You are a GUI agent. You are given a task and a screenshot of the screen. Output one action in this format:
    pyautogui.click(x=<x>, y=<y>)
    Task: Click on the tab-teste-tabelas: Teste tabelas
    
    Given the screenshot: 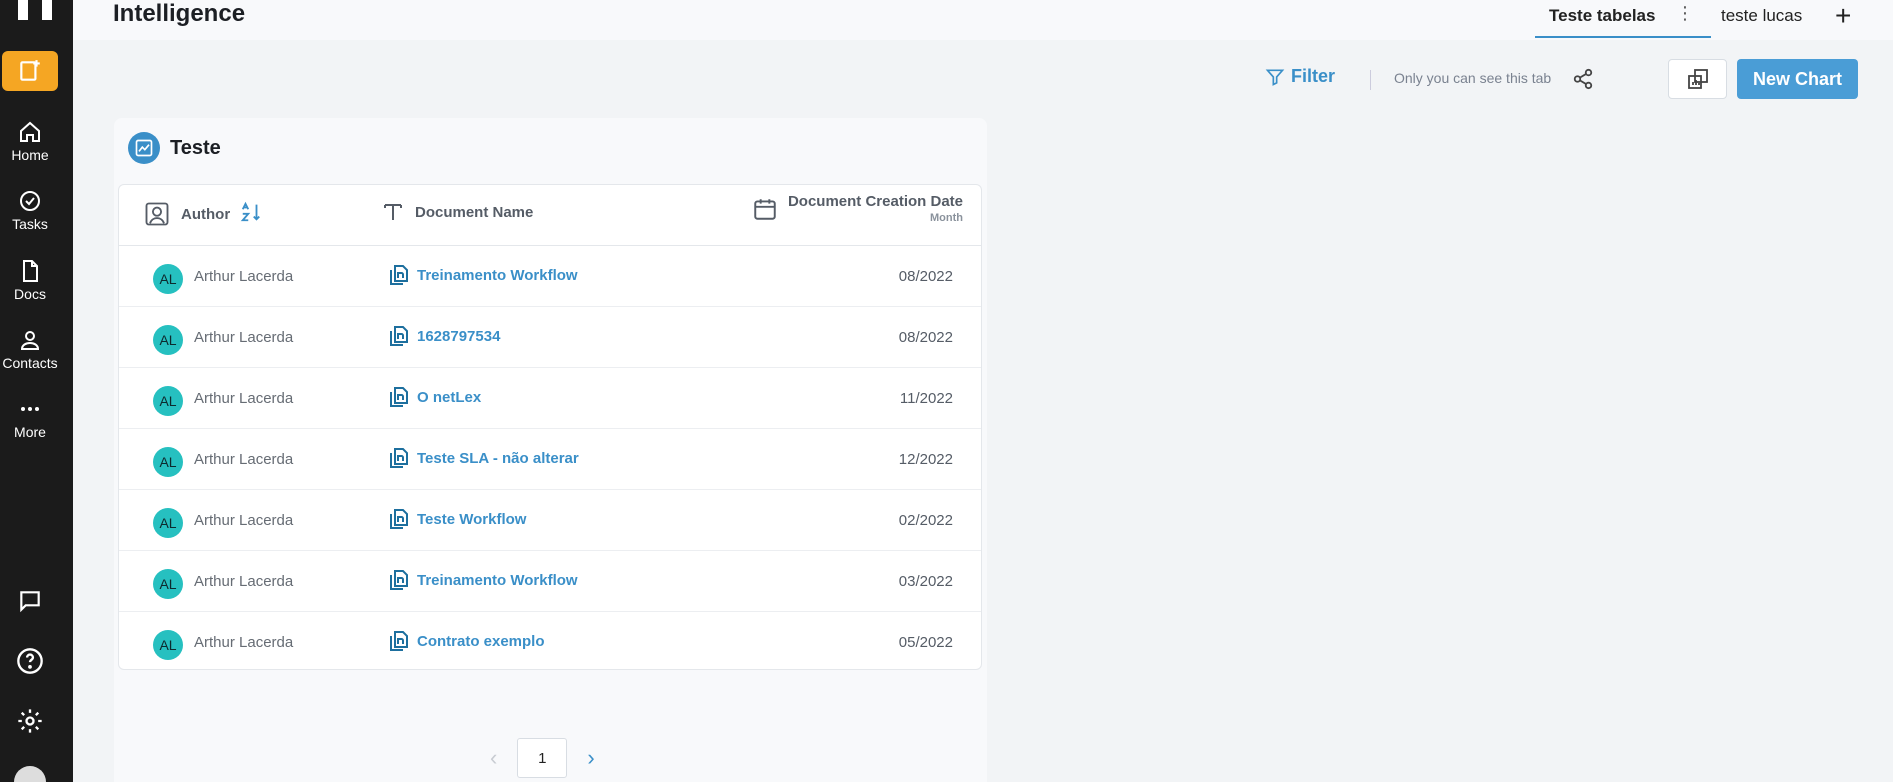 What is the action you would take?
    pyautogui.click(x=1602, y=16)
    